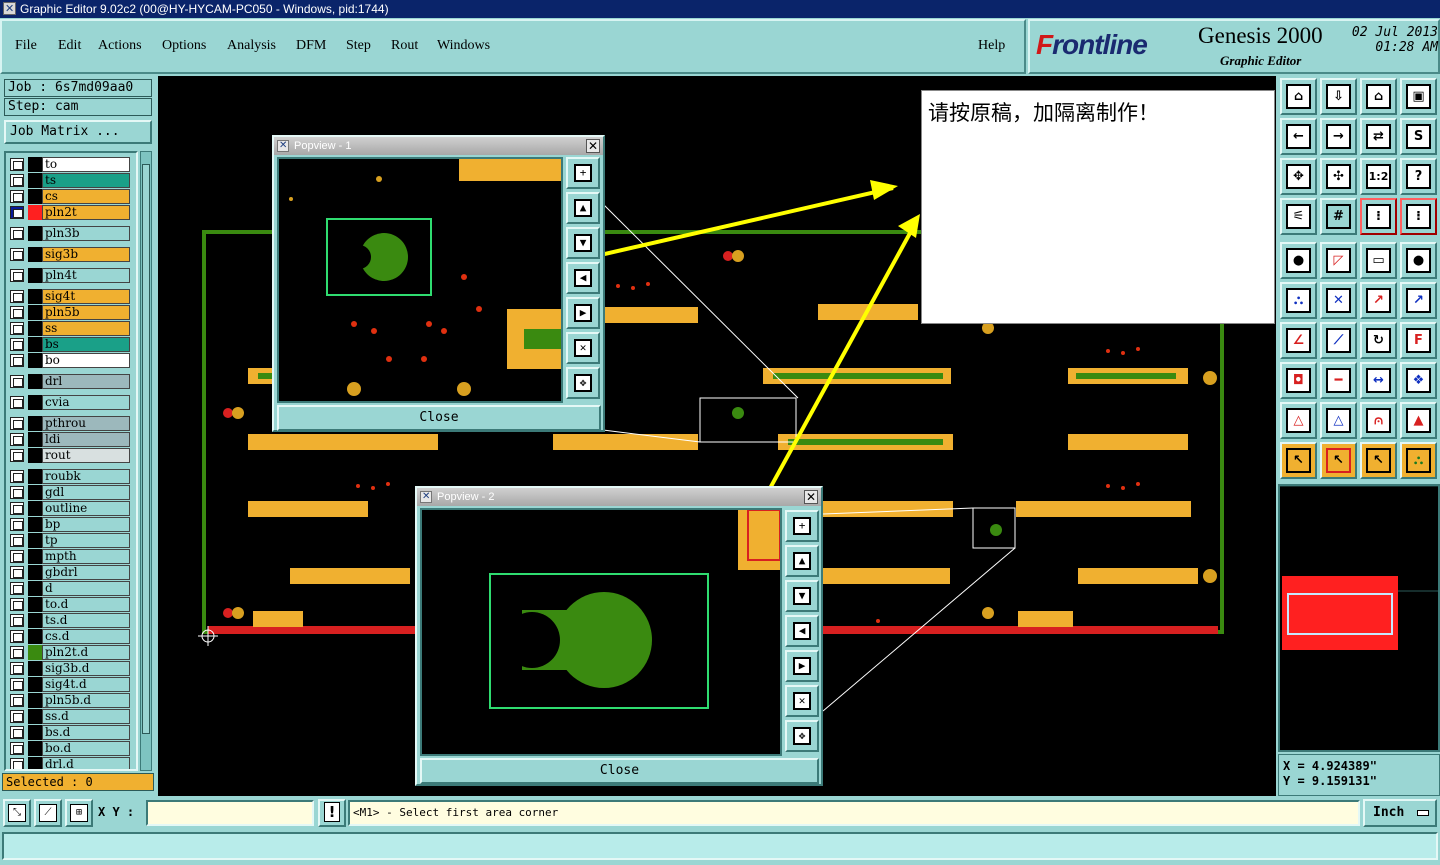 The height and width of the screenshot is (865, 1440). I want to click on pan-down-button: ▼, so click(802, 596).